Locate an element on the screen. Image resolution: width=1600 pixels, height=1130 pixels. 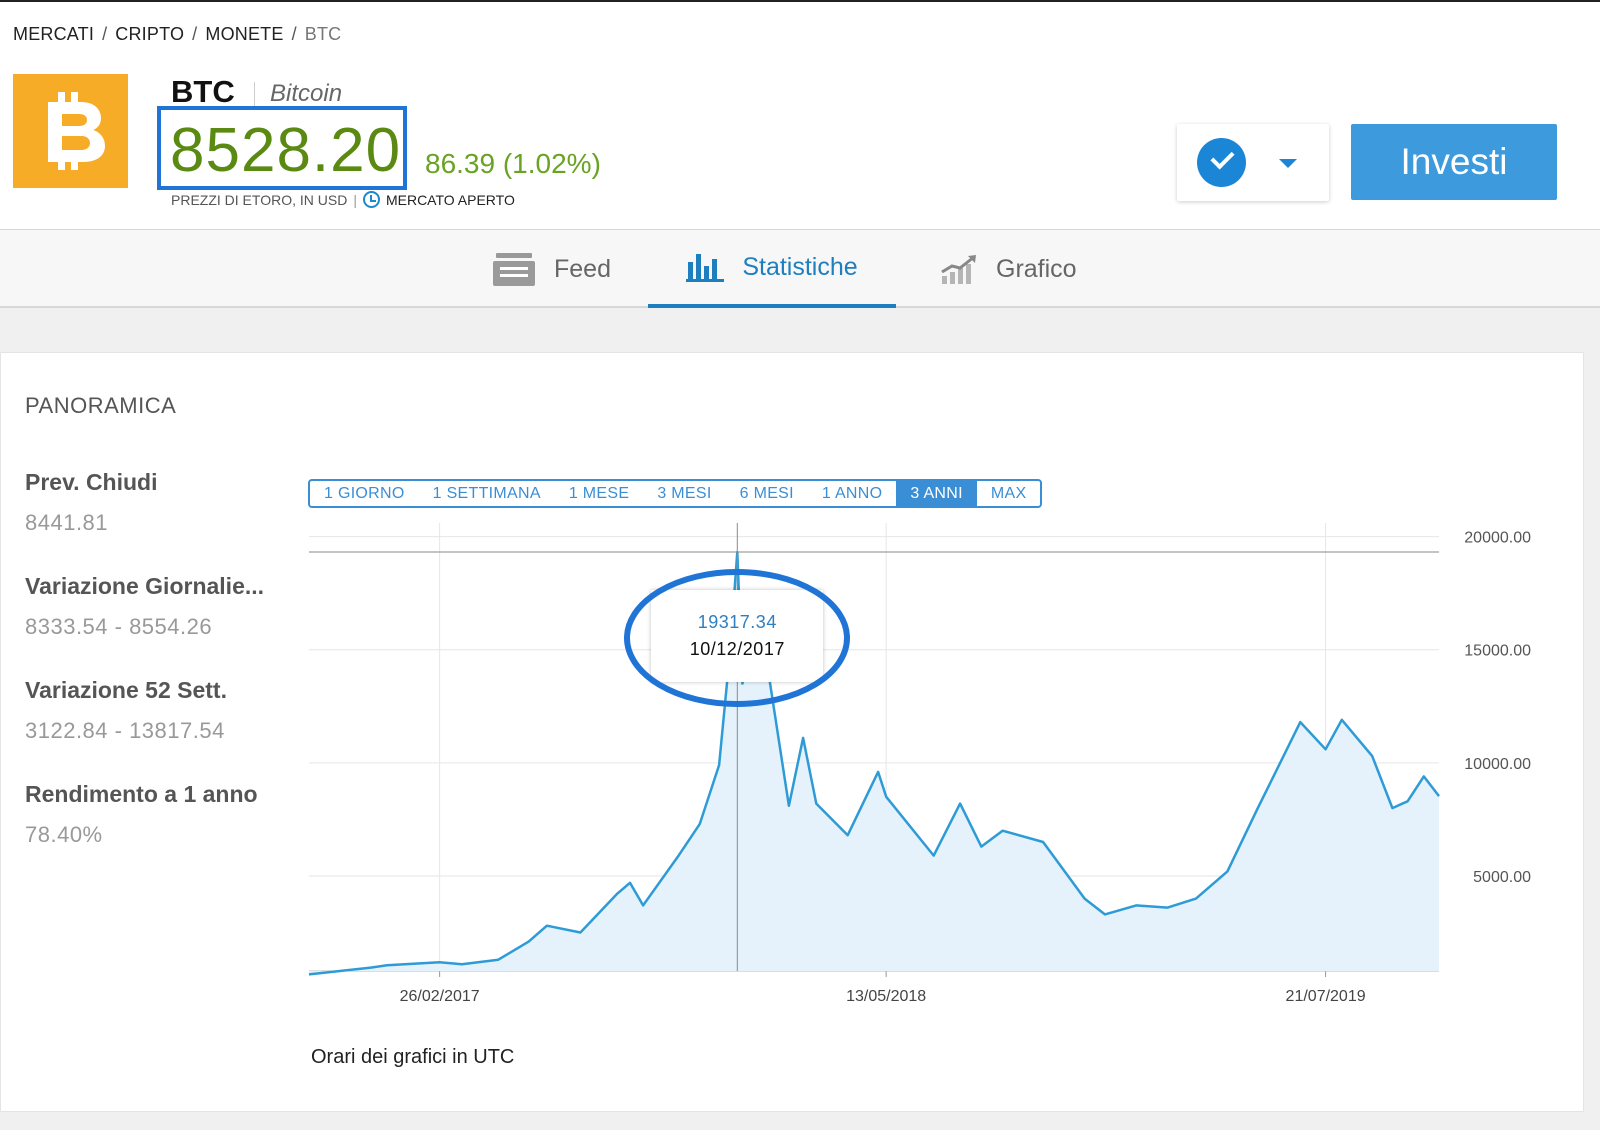
range-1-anno: 1 ANNO is located at coordinates (852, 493).